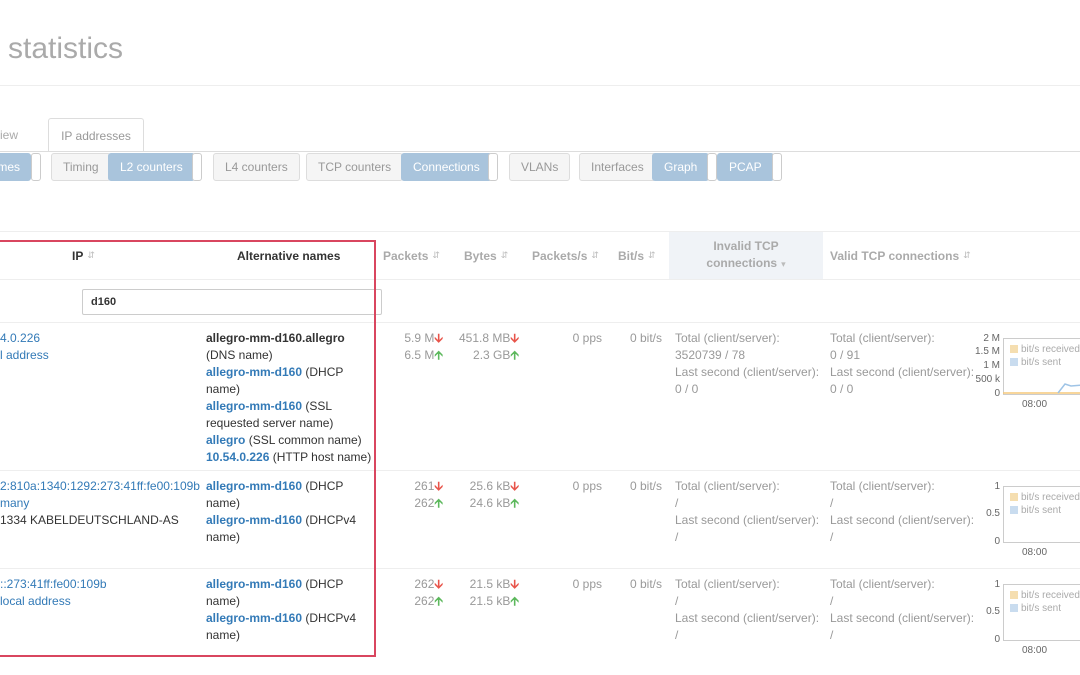  I want to click on toggle-vlans-button: VLANs, so click(540, 167).